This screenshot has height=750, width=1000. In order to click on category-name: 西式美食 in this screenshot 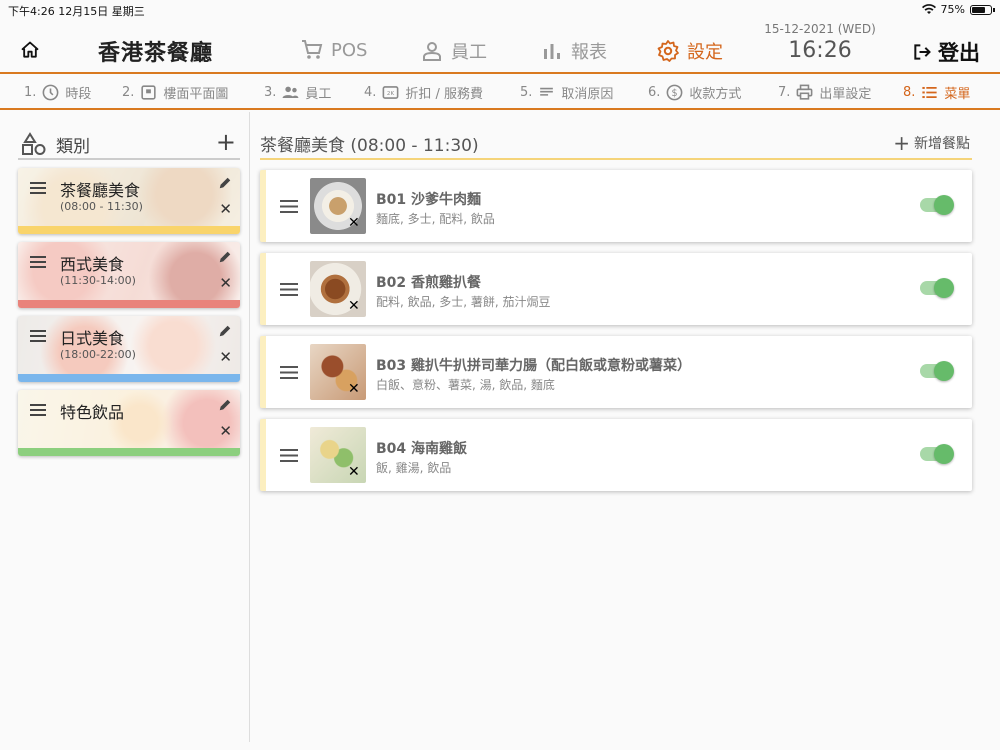, I will do `click(92, 264)`.